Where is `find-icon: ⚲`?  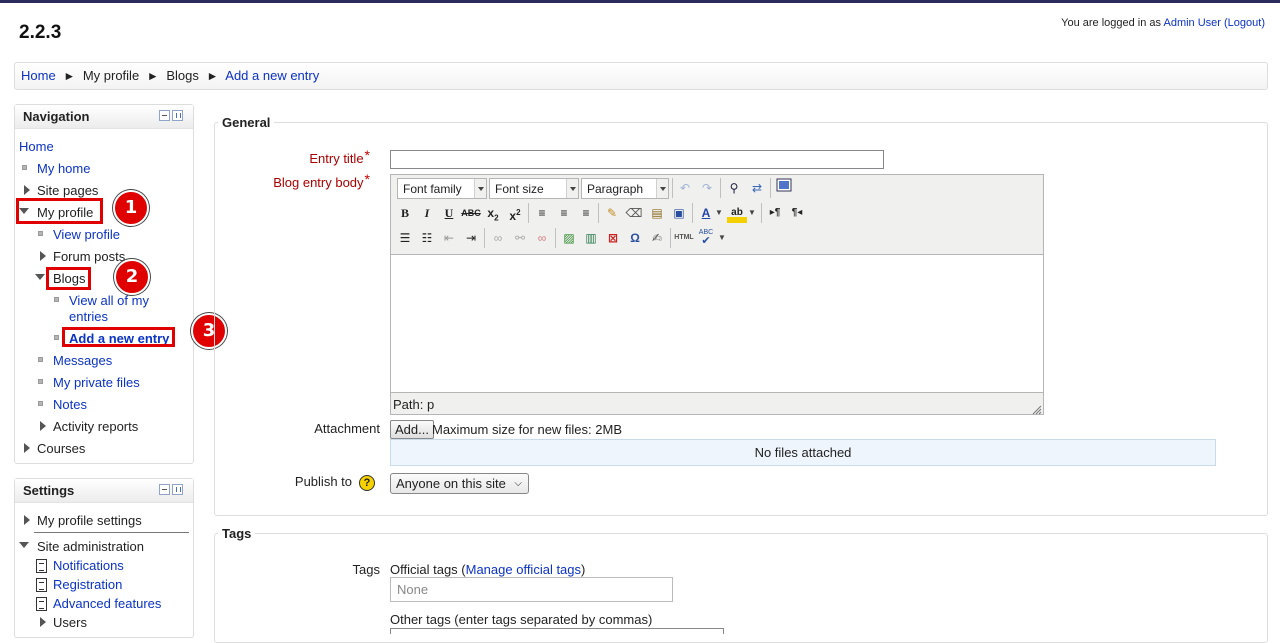
find-icon: ⚲ is located at coordinates (734, 188).